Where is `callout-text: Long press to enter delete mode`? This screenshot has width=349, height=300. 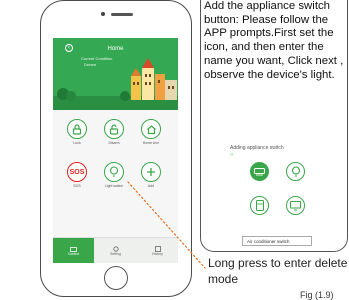 callout-text: Long press to enter delete mode is located at coordinates (278, 271).